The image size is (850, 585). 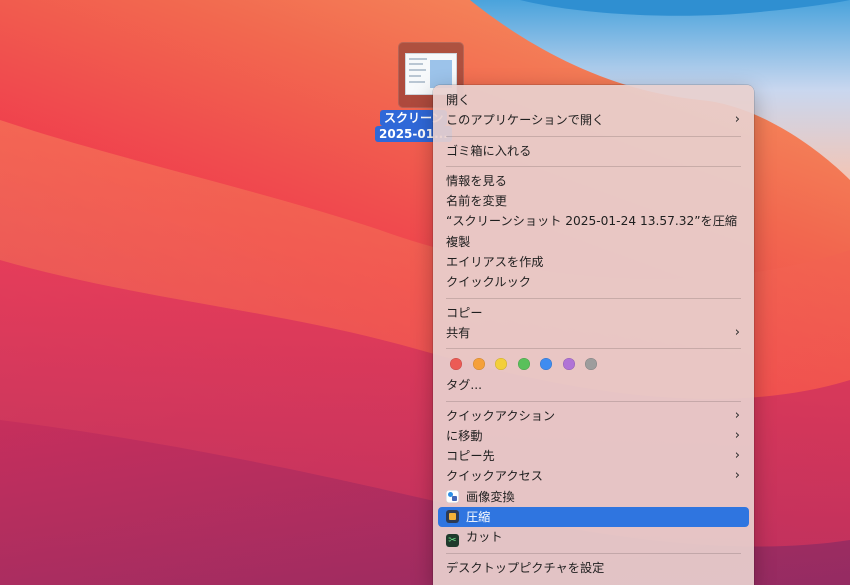 What do you see at coordinates (525, 120) in the screenshot?
I see `menu-item-label: このアプリケーションで開く` at bounding box center [525, 120].